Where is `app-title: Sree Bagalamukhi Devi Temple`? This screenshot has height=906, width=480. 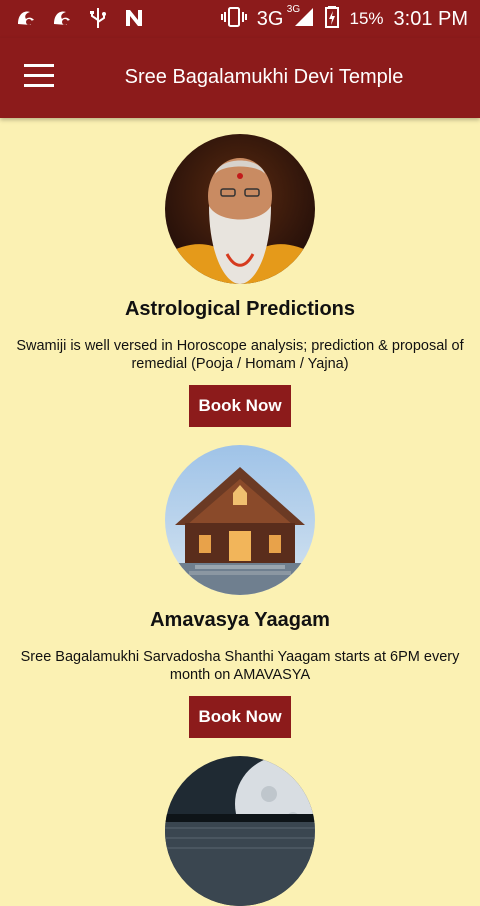 app-title: Sree Bagalamukhi Devi Temple is located at coordinates (264, 77).